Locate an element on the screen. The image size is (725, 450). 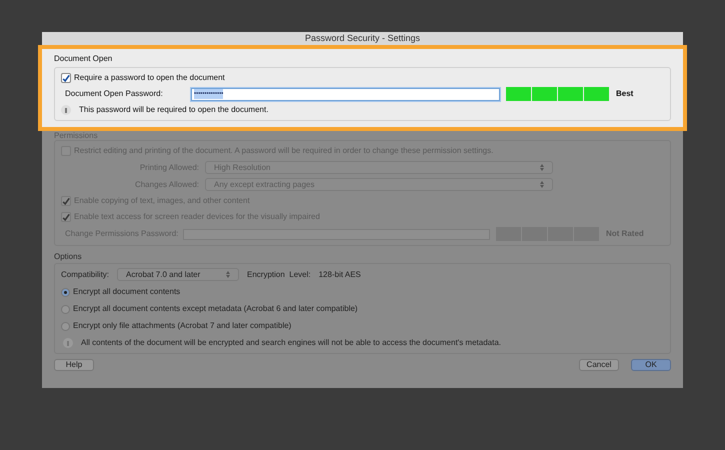
radio-label: Encrypt only file attachments (Acrobat 7 and later compatible) is located at coordinates (182, 326).